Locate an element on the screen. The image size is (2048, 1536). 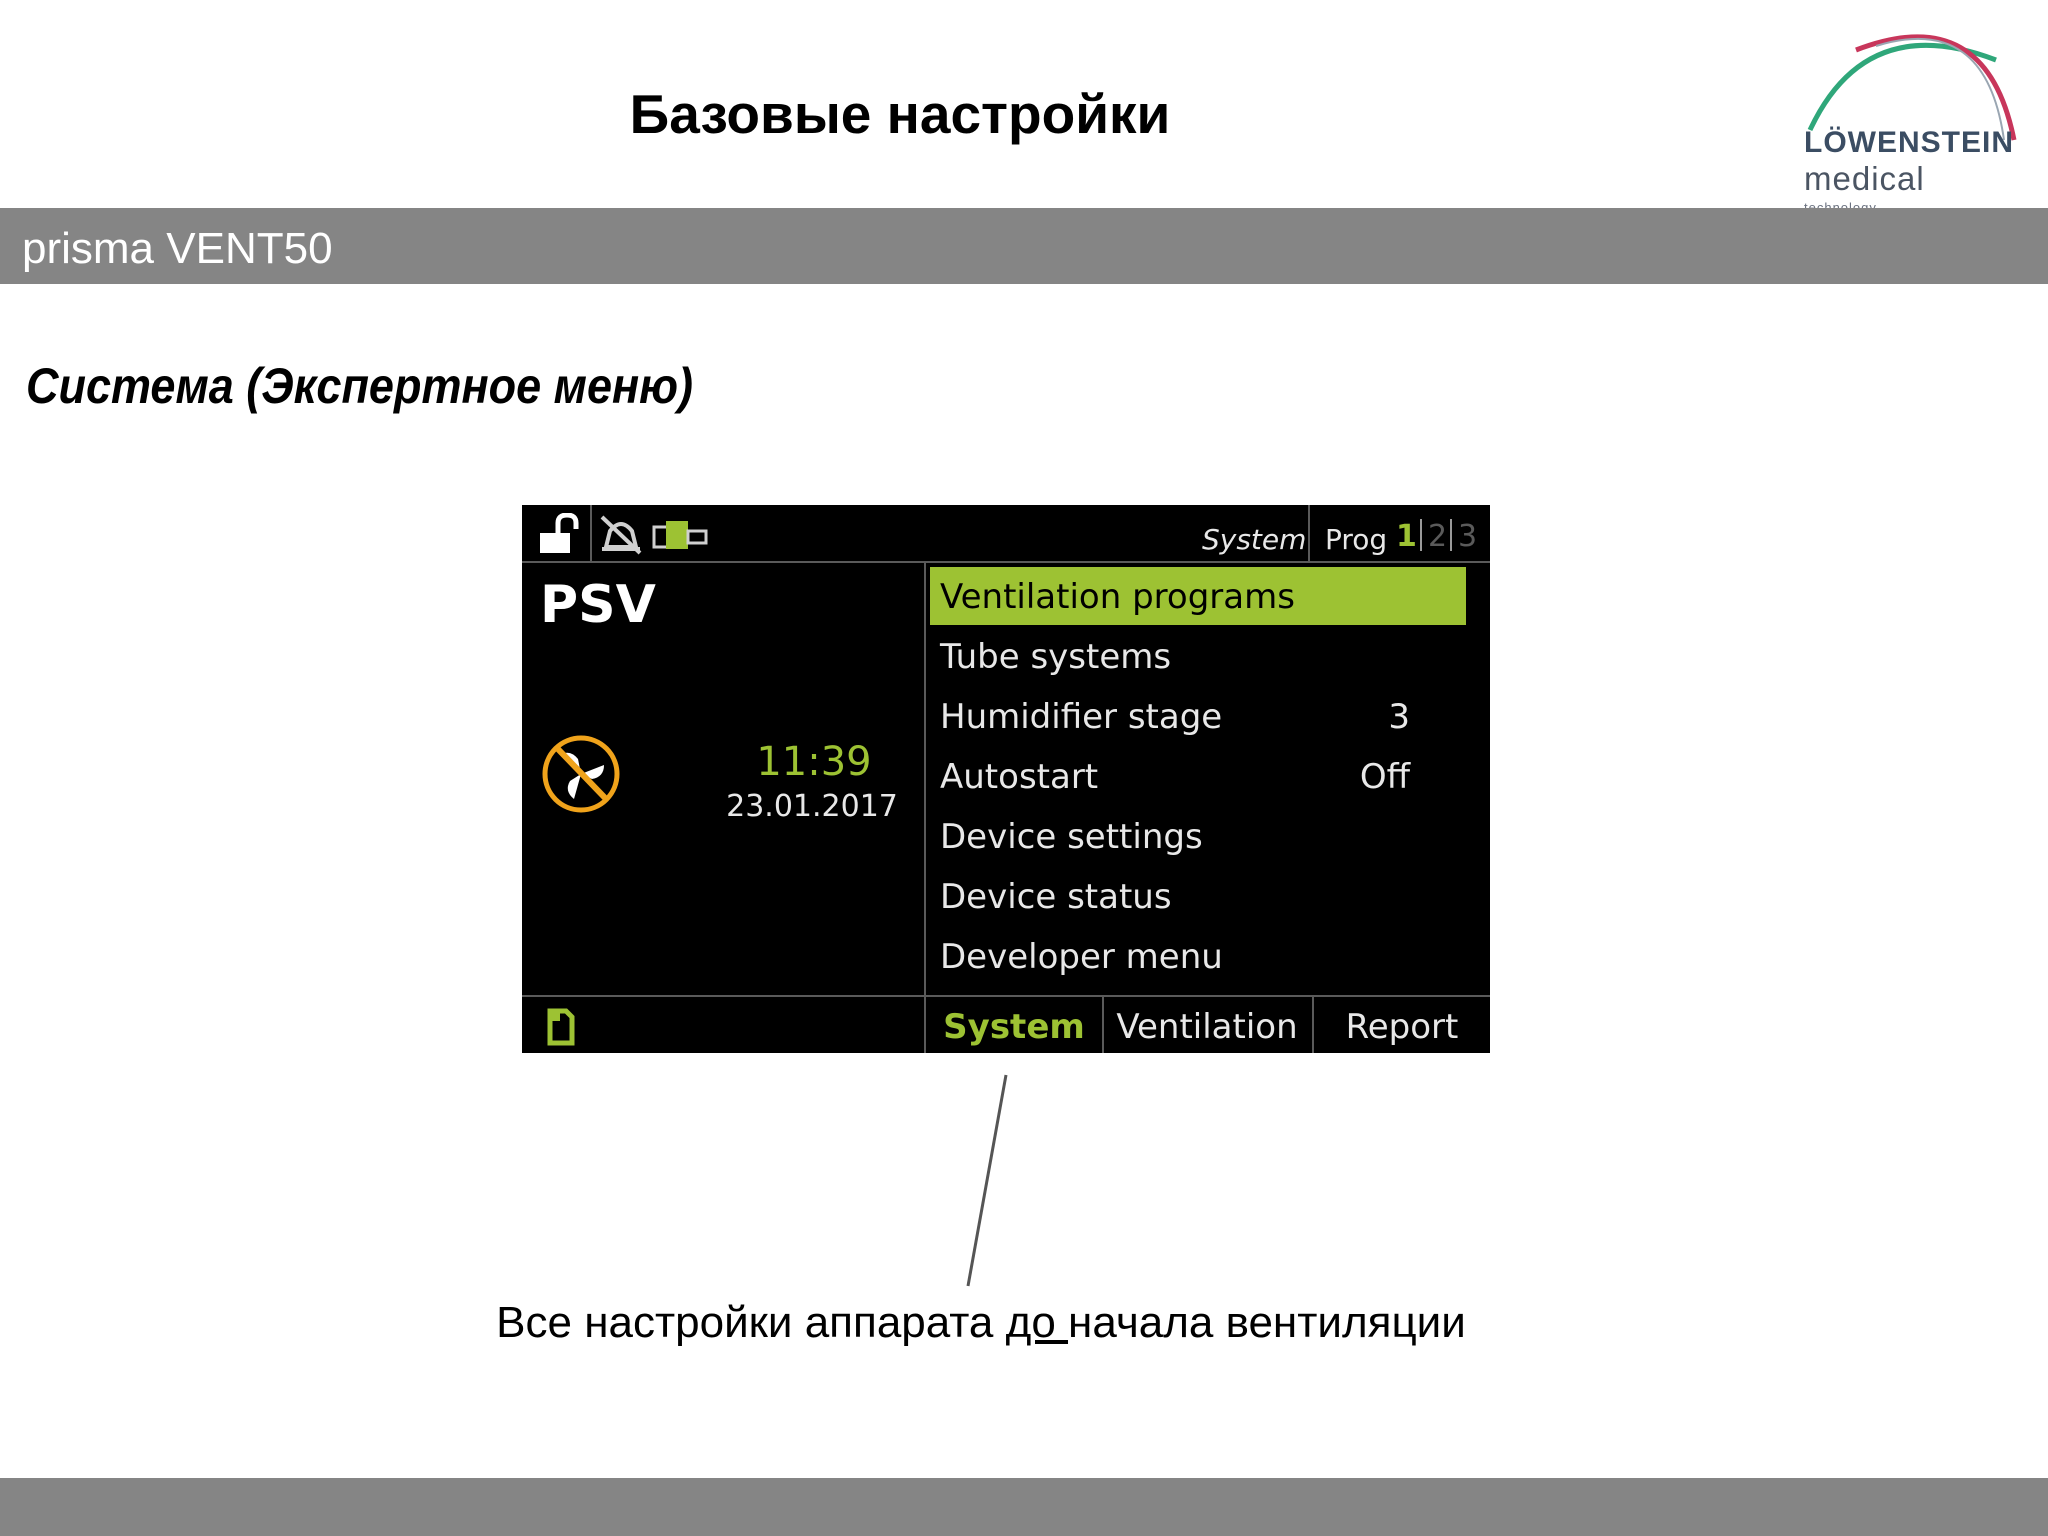
tab-ventilation: Ventilation is located at coordinates (1207, 1027).